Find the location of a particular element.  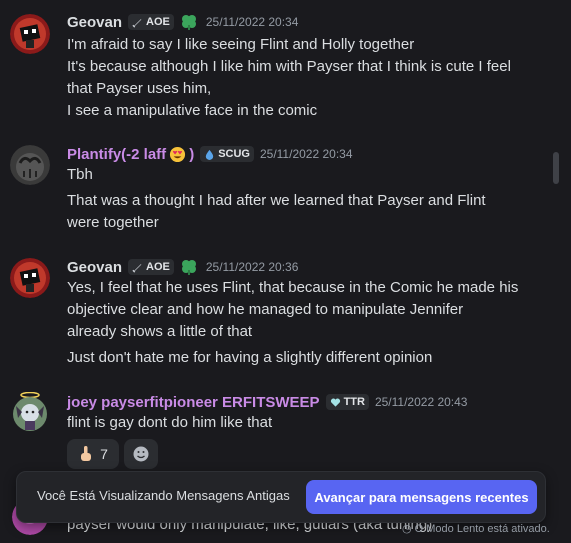

timestamp: 25/11/2022 20:36 is located at coordinates (252, 267).